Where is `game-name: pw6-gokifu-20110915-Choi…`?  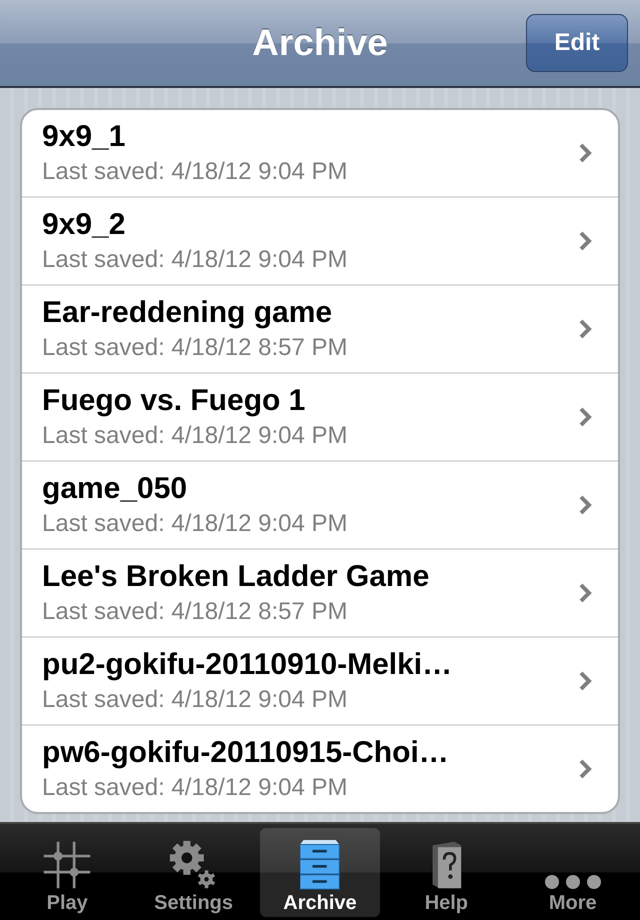
game-name: pw6-gokifu-20110915-Choi… is located at coordinates (246, 753).